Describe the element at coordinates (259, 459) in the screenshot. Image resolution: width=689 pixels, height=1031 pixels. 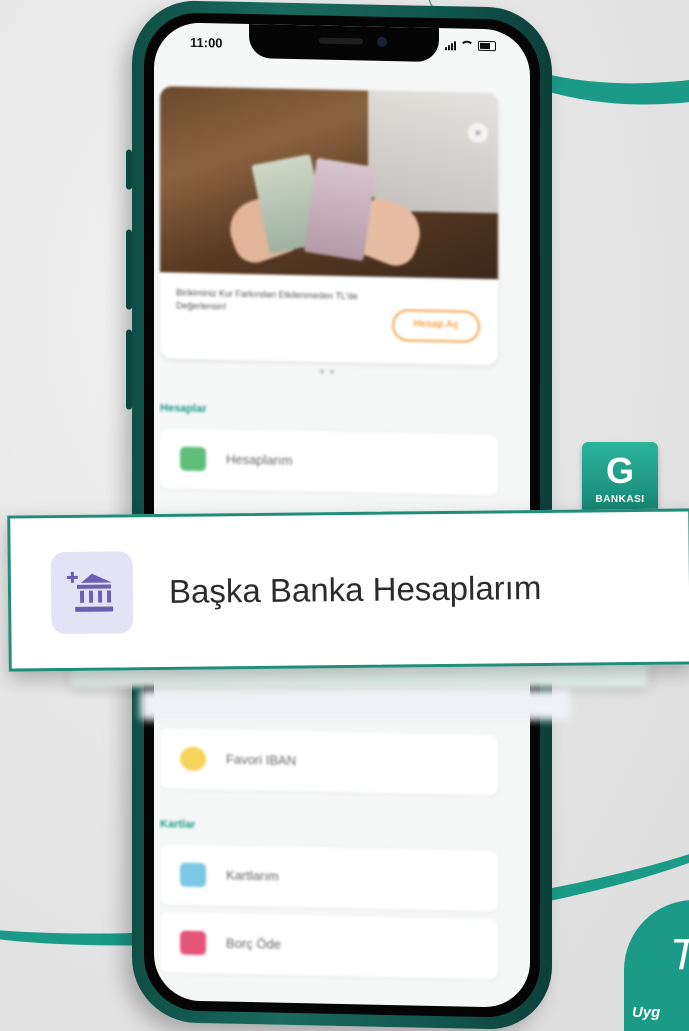
I see `menu-item-label: Hesaplarım` at that location.